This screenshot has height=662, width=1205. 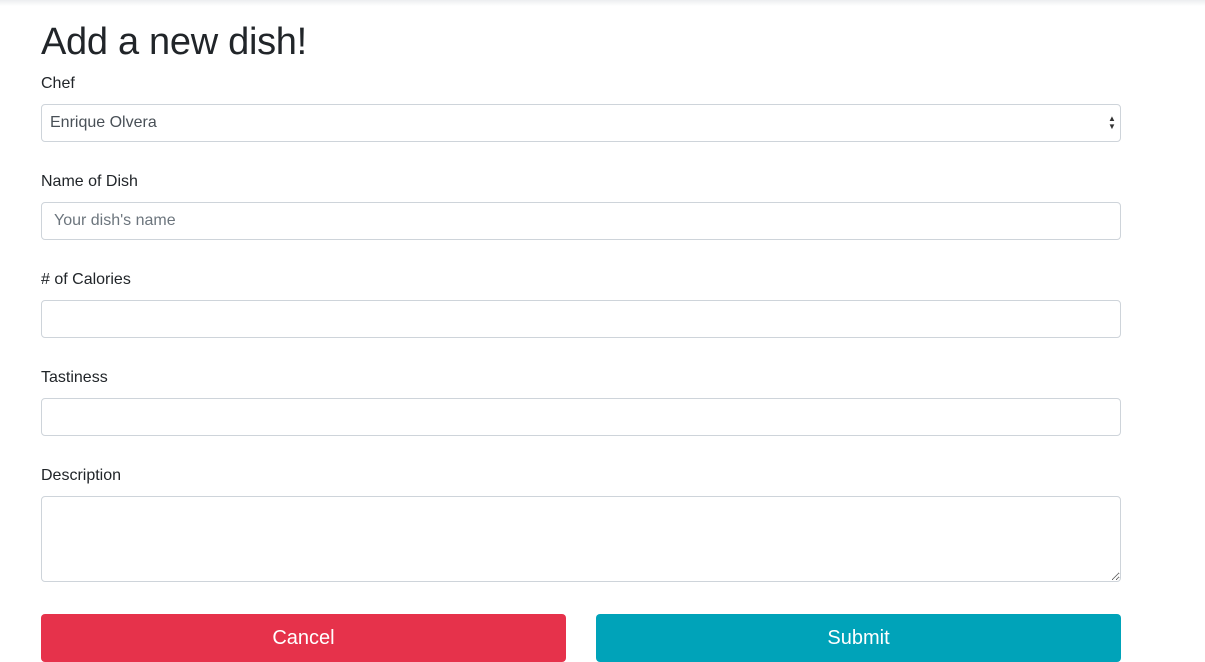 What do you see at coordinates (1112, 122) in the screenshot?
I see `select-arrows-icon: ▲ ▼` at bounding box center [1112, 122].